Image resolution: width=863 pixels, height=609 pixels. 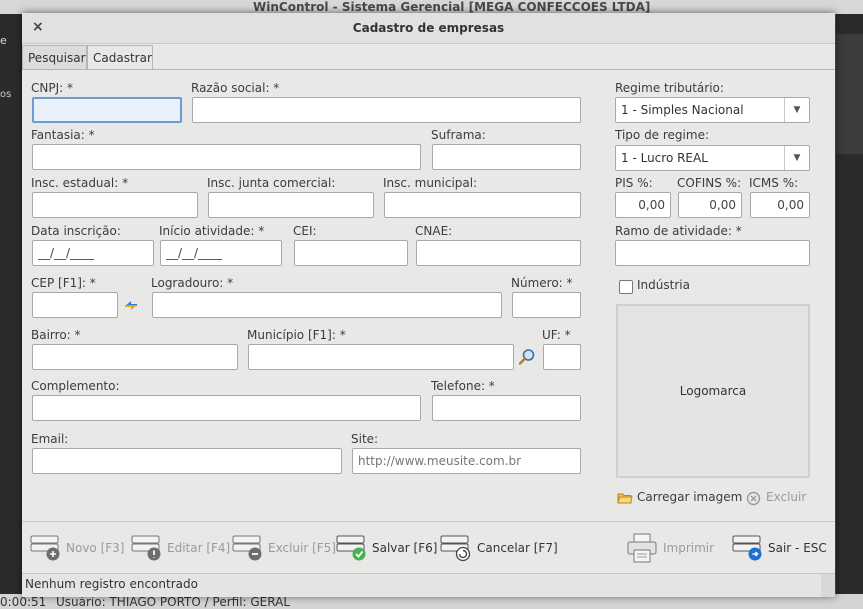 What do you see at coordinates (689, 497) in the screenshot?
I see `load-image-button: Carregar imagem` at bounding box center [689, 497].